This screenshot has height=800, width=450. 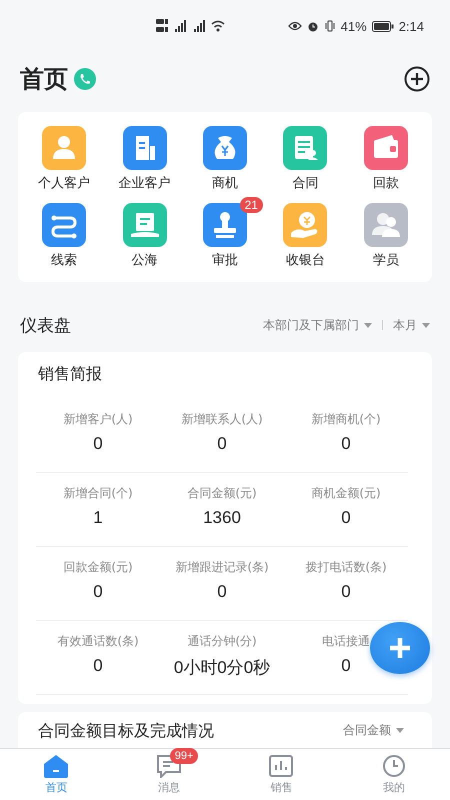 What do you see at coordinates (312, 26) in the screenshot?
I see `alarm-icon` at bounding box center [312, 26].